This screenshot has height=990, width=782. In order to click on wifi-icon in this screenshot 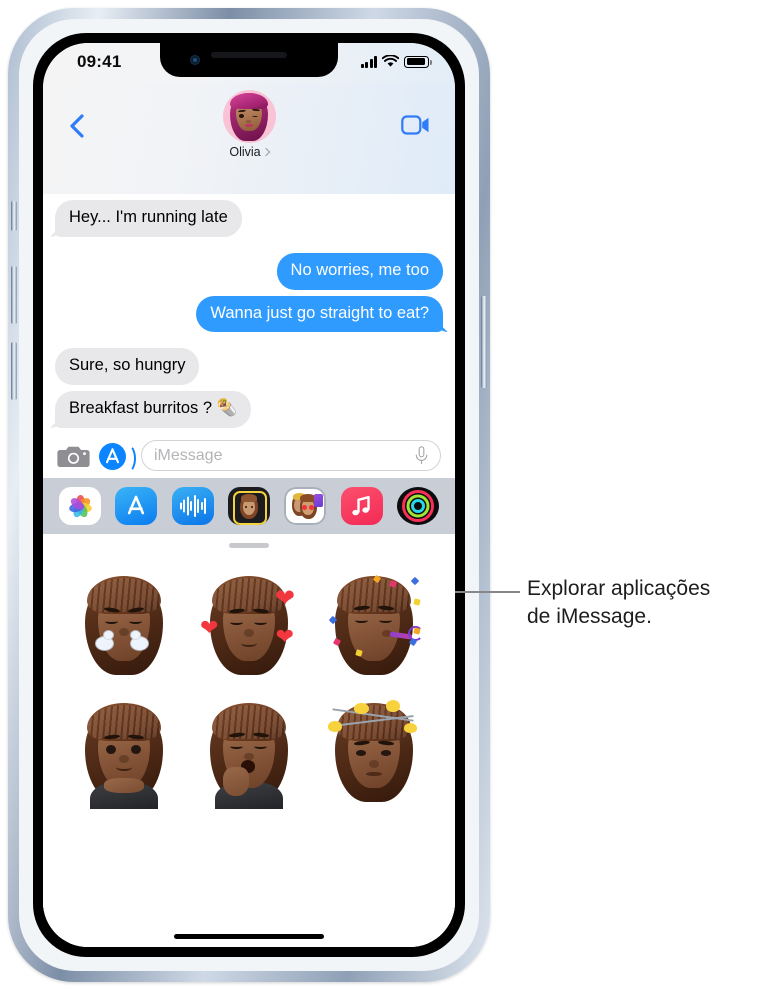, I will do `click(390, 61)`.